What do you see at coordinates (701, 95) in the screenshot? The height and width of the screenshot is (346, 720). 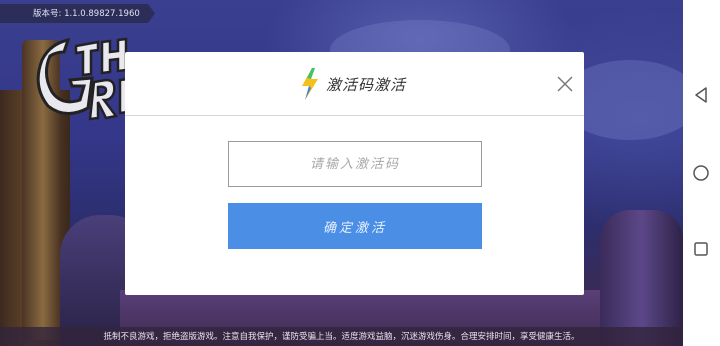 I see `back-triangle-icon` at bounding box center [701, 95].